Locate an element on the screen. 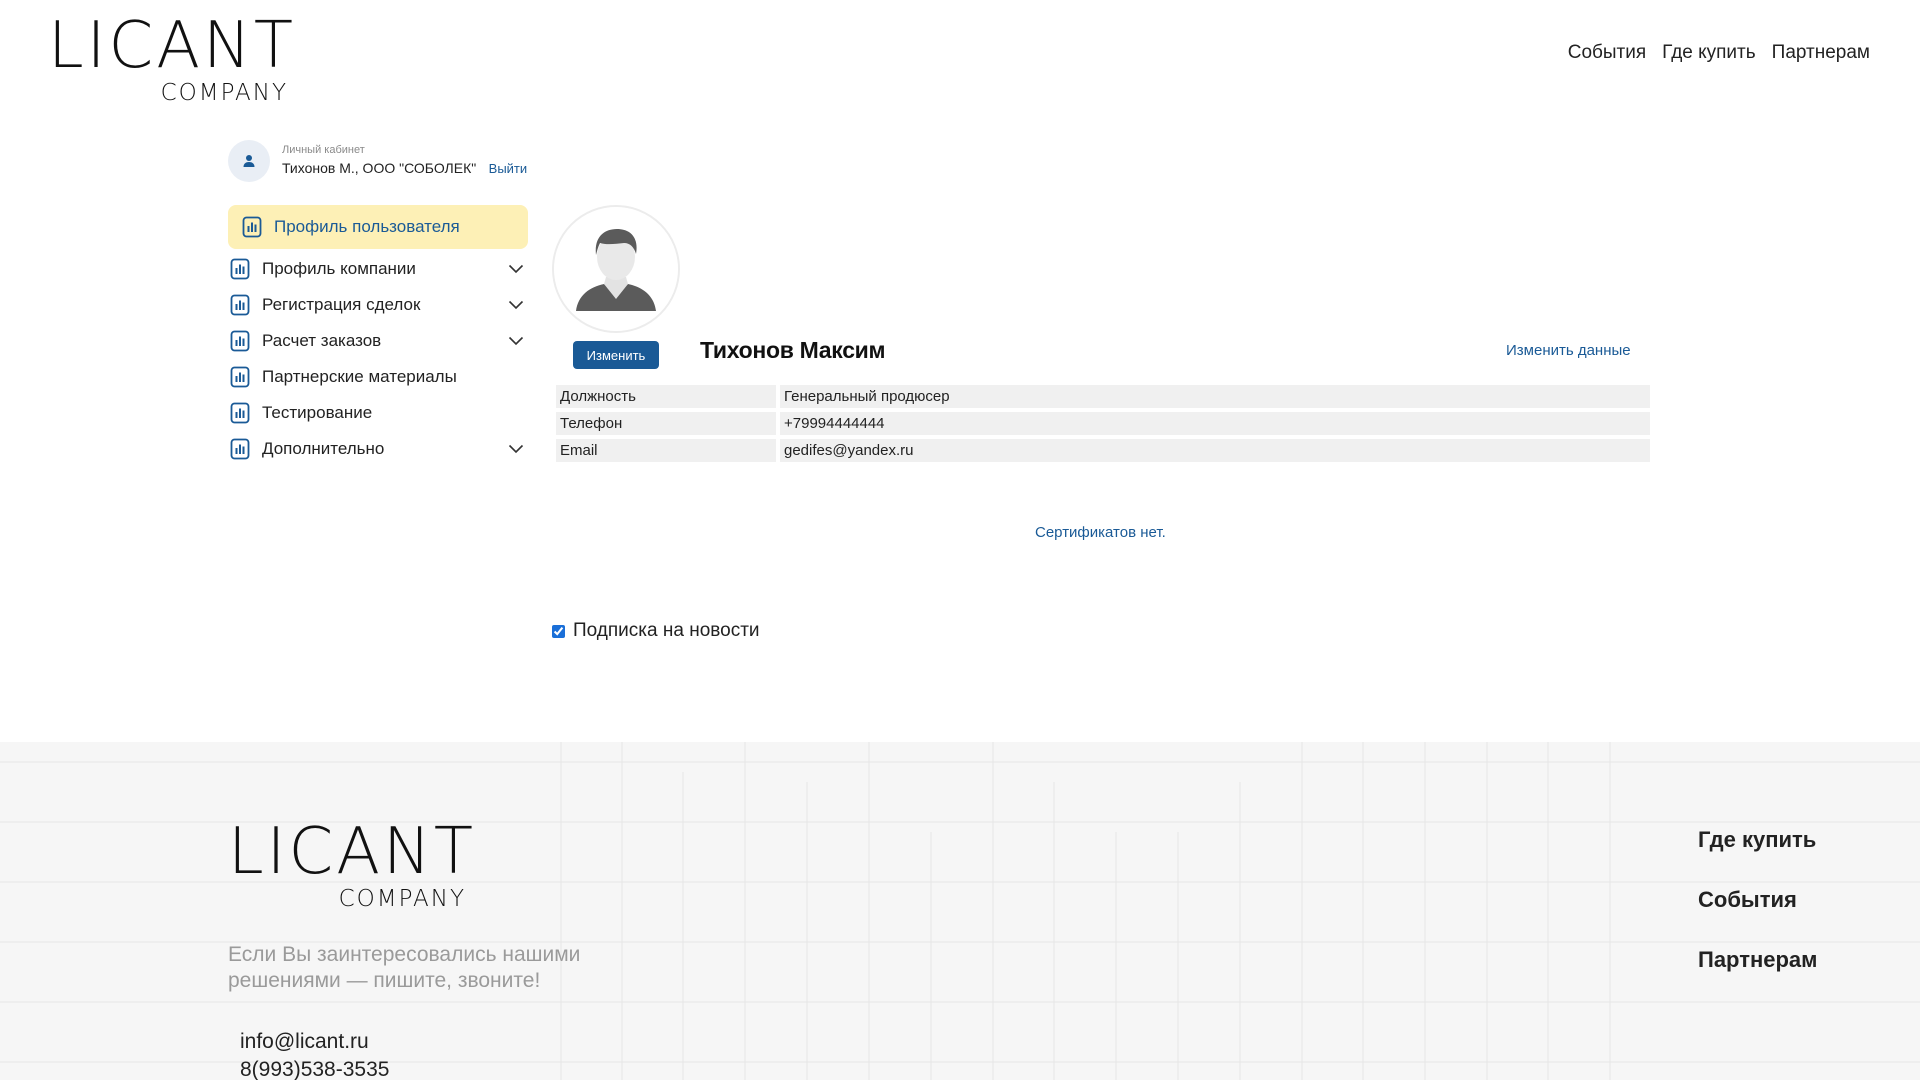  sidebar-item-order-calculation: Расчет заказов is located at coordinates (378, 341).